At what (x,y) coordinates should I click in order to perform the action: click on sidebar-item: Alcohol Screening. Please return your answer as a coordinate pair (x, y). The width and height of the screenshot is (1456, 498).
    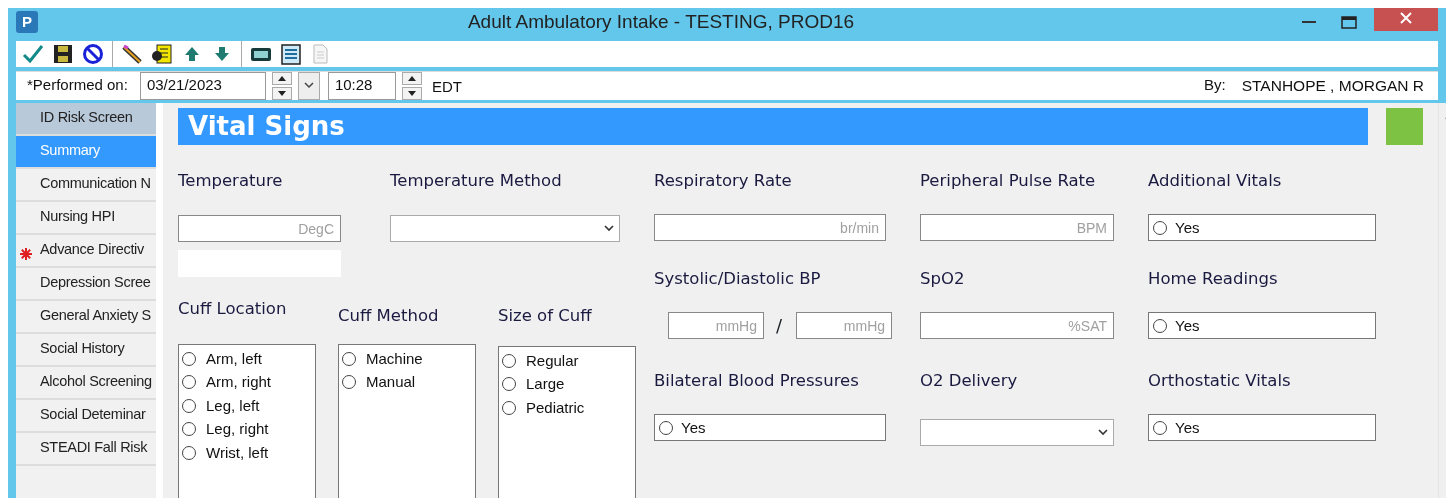
    Looking at the image, I should click on (86, 383).